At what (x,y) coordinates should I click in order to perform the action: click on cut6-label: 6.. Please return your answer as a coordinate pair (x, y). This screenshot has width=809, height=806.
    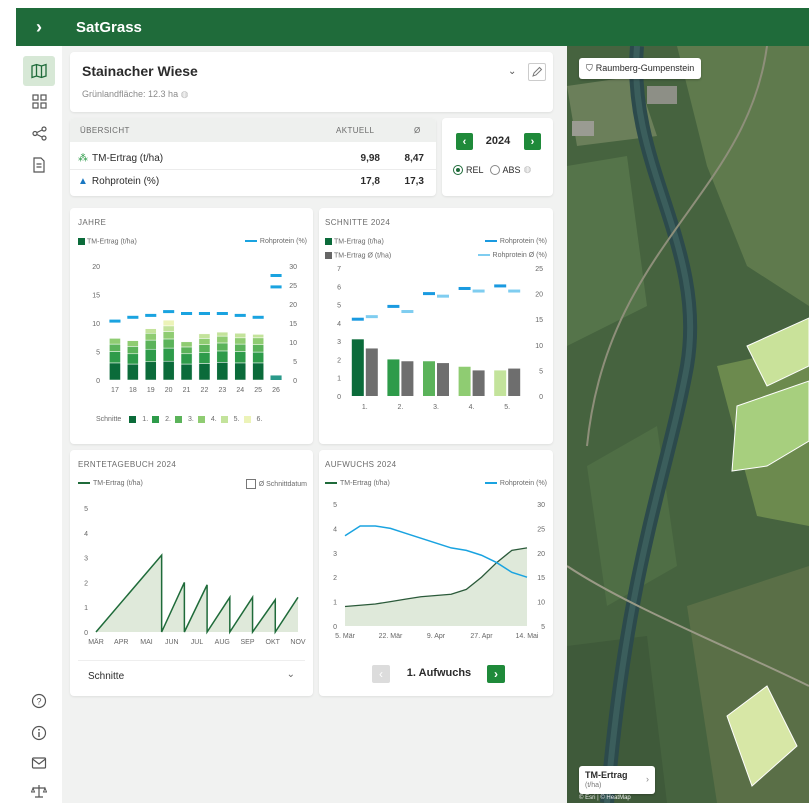
    Looking at the image, I should click on (259, 419).